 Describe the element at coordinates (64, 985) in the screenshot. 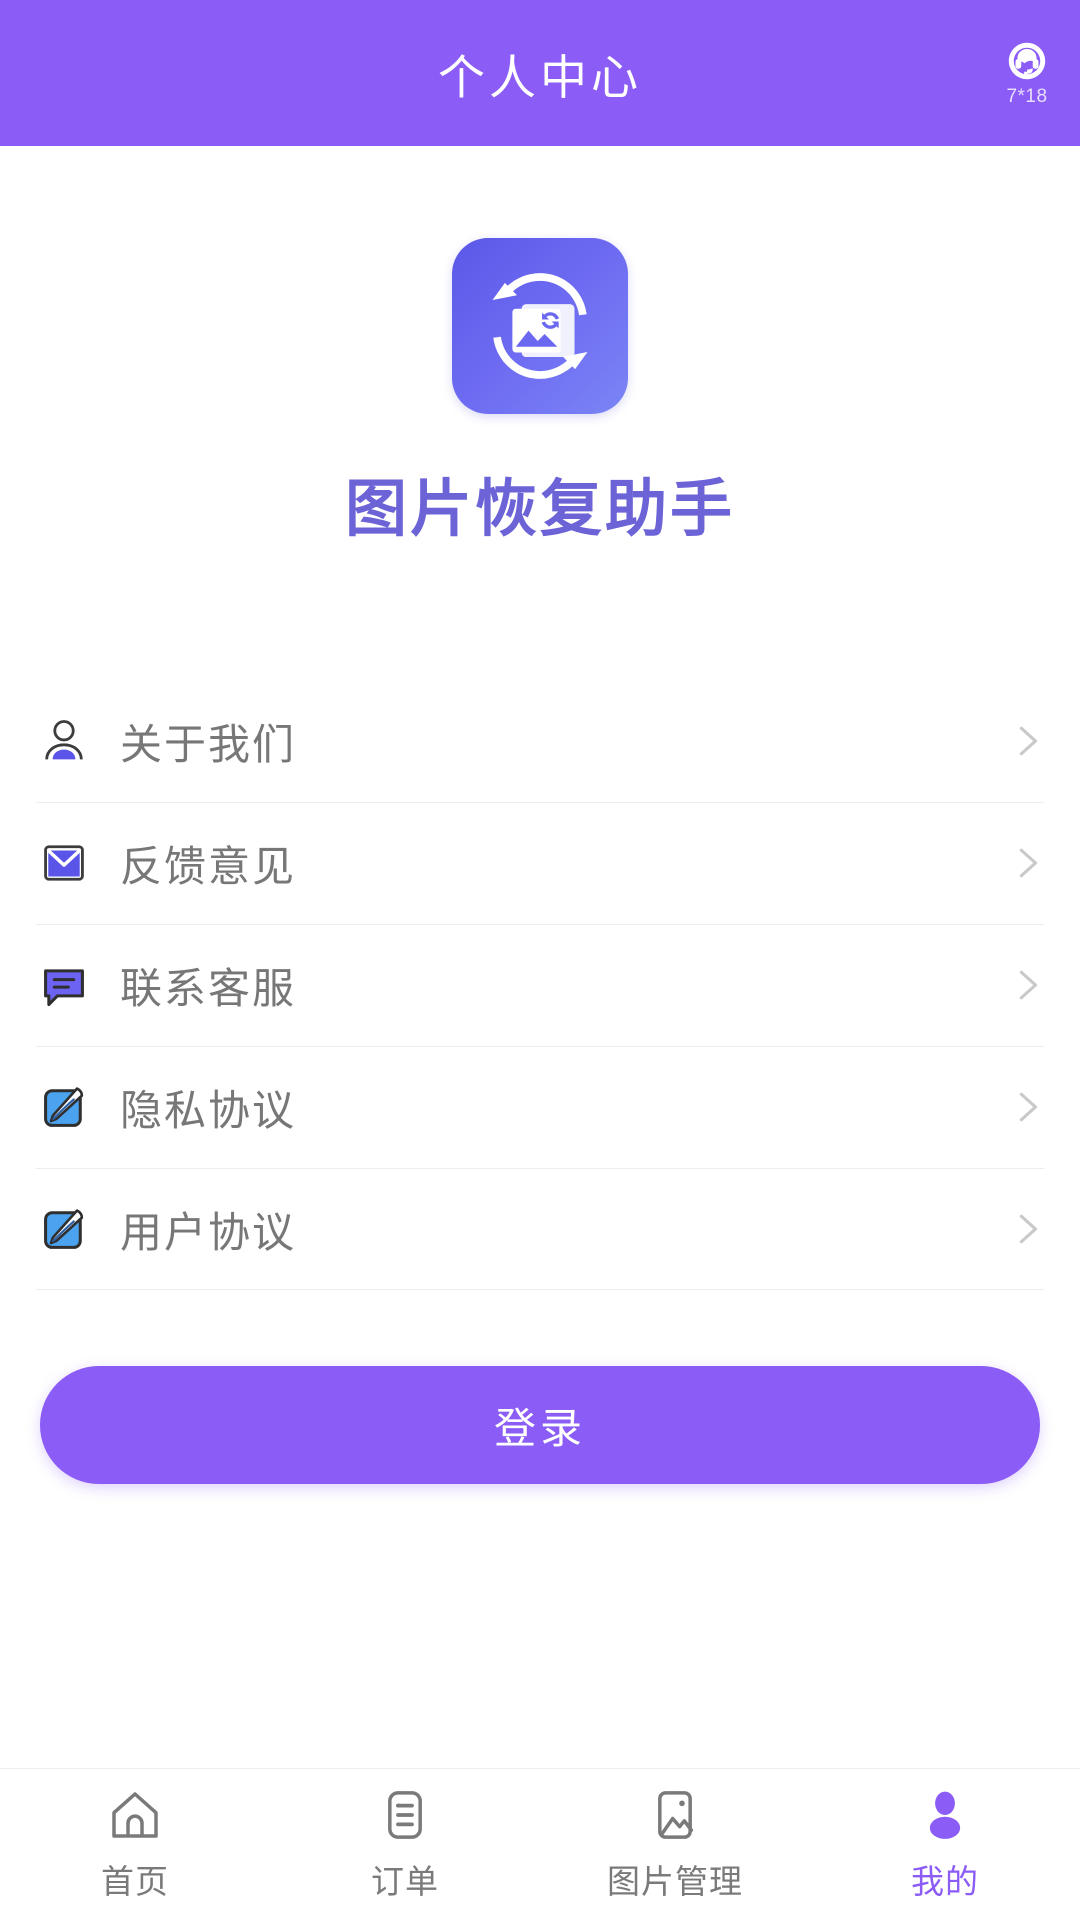

I see `chat-bubble-icon` at that location.